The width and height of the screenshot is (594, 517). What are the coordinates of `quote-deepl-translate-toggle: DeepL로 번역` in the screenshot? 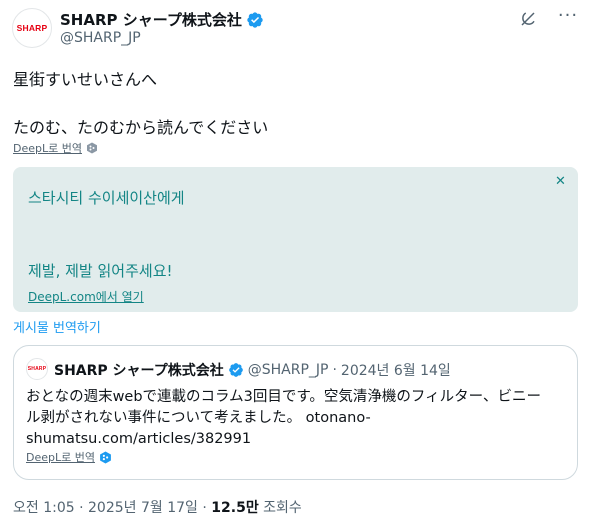 It's located at (69, 457).